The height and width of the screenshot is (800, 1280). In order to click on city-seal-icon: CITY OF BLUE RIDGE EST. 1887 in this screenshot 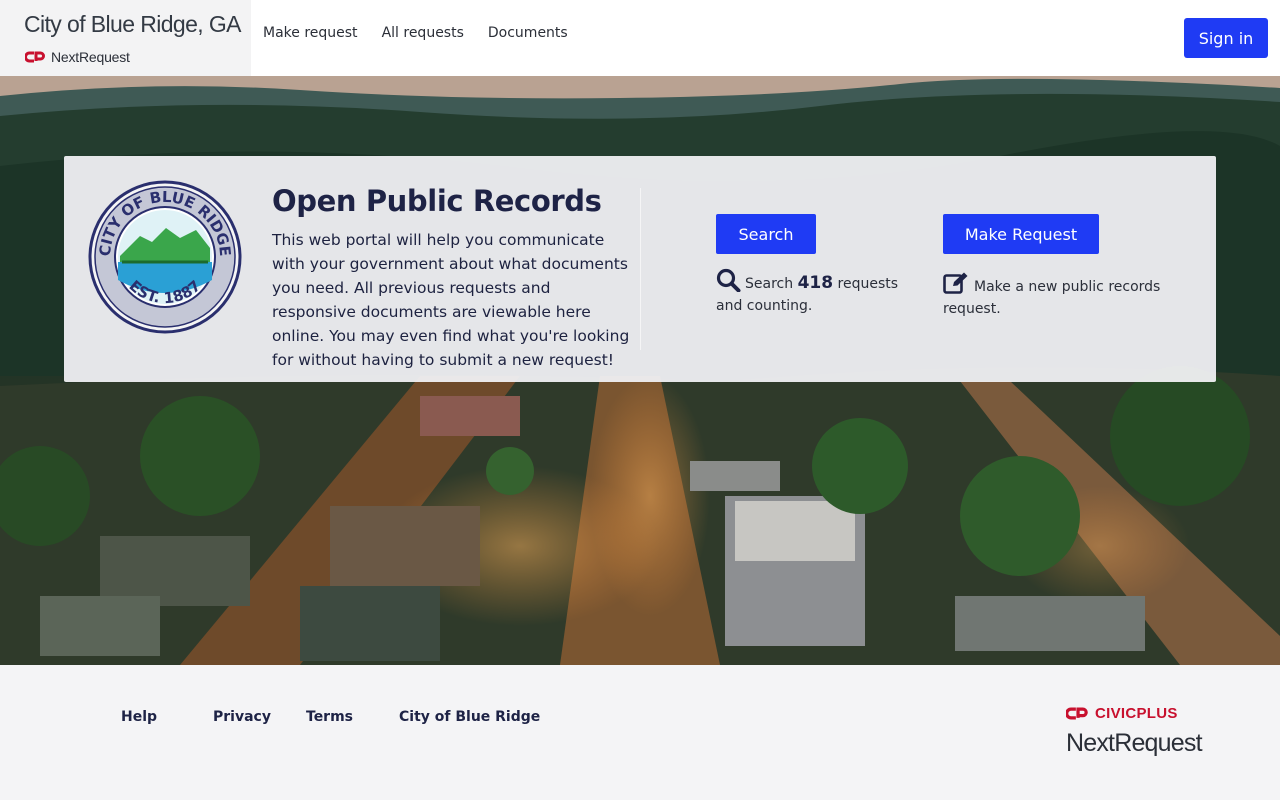, I will do `click(165, 257)`.